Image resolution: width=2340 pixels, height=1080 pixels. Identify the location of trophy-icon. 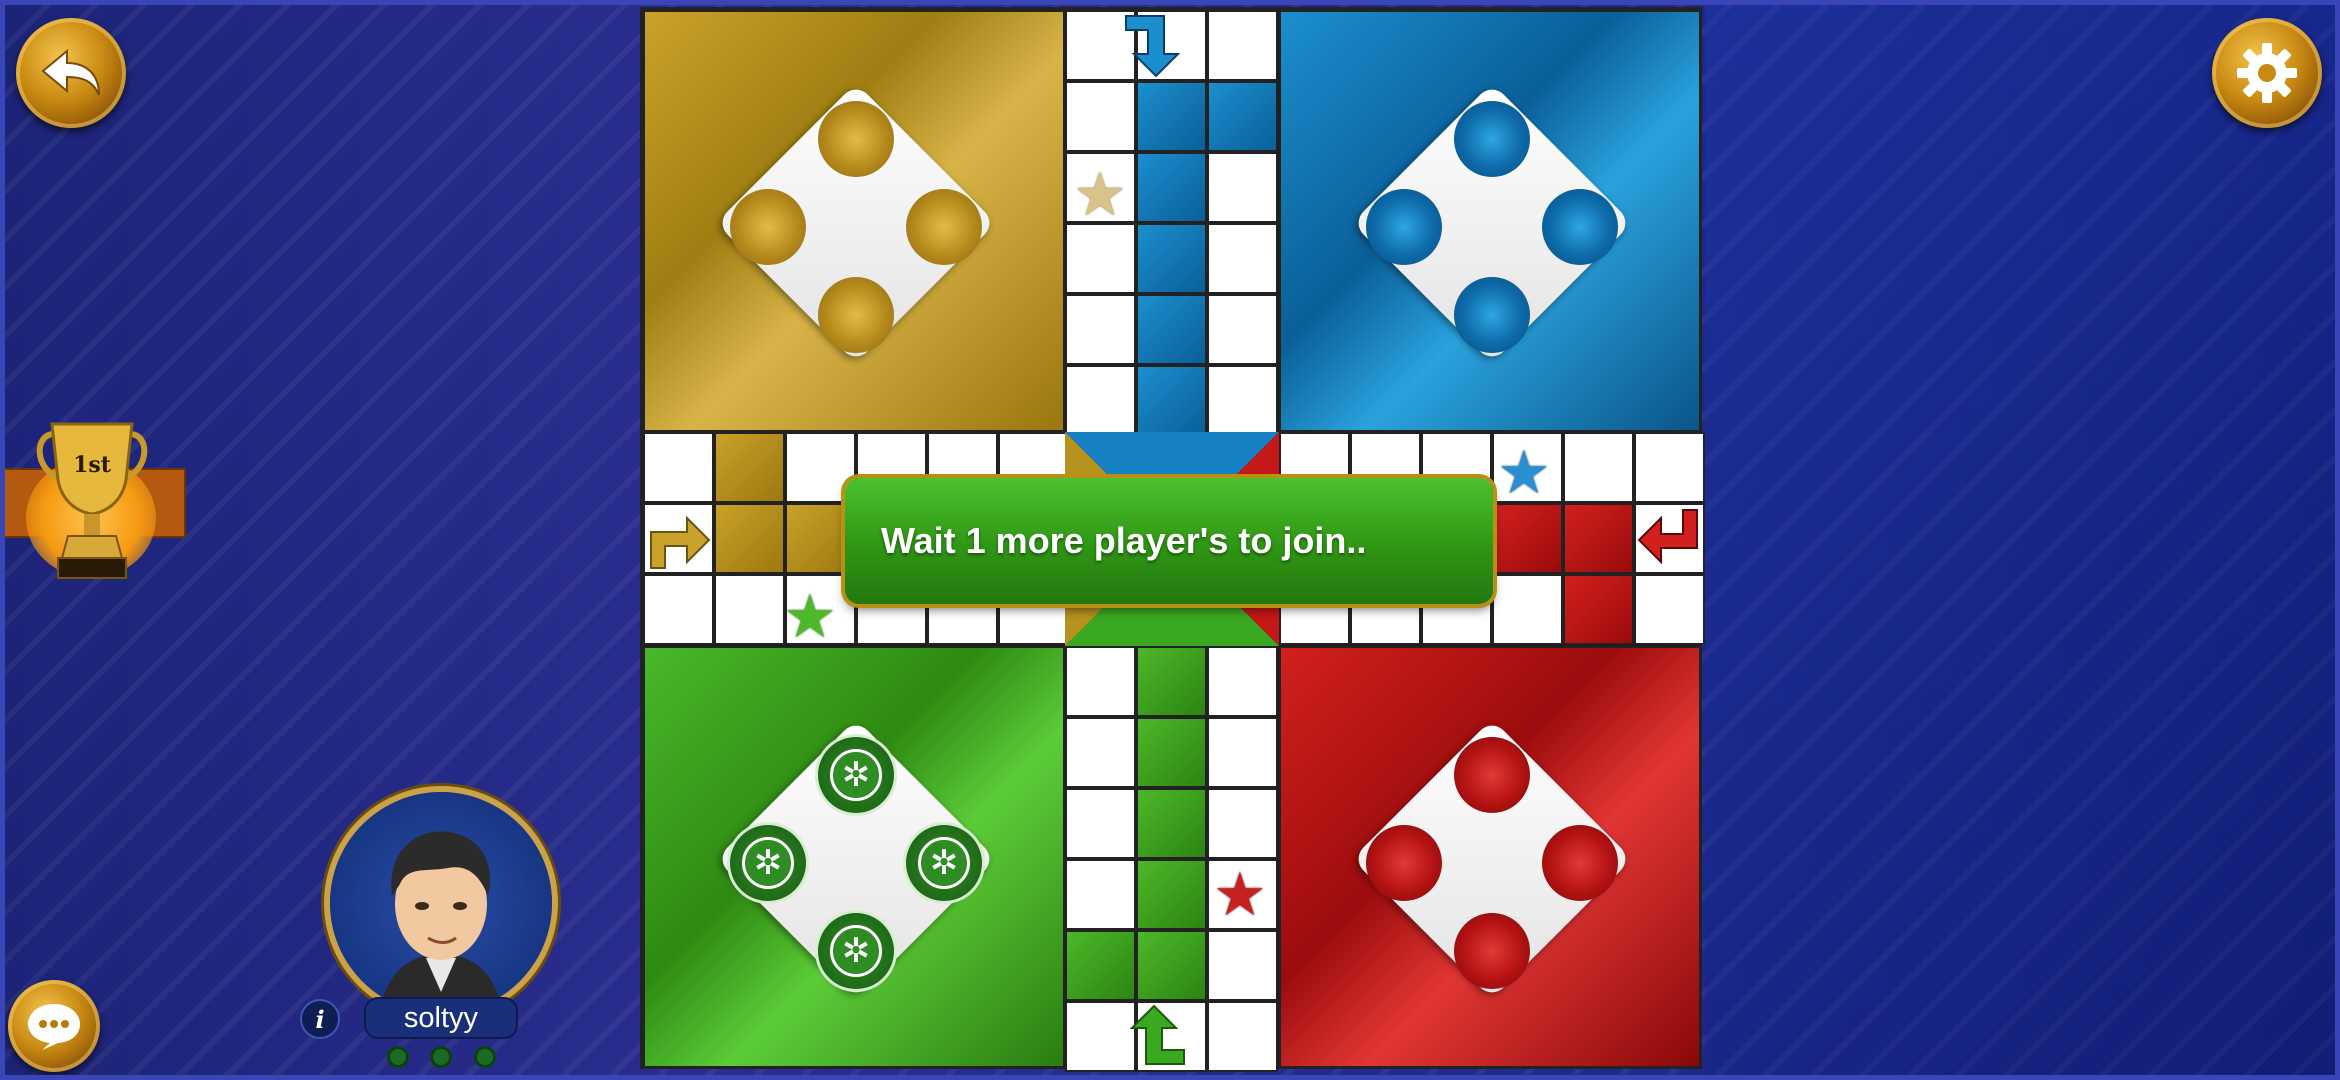
(92, 500).